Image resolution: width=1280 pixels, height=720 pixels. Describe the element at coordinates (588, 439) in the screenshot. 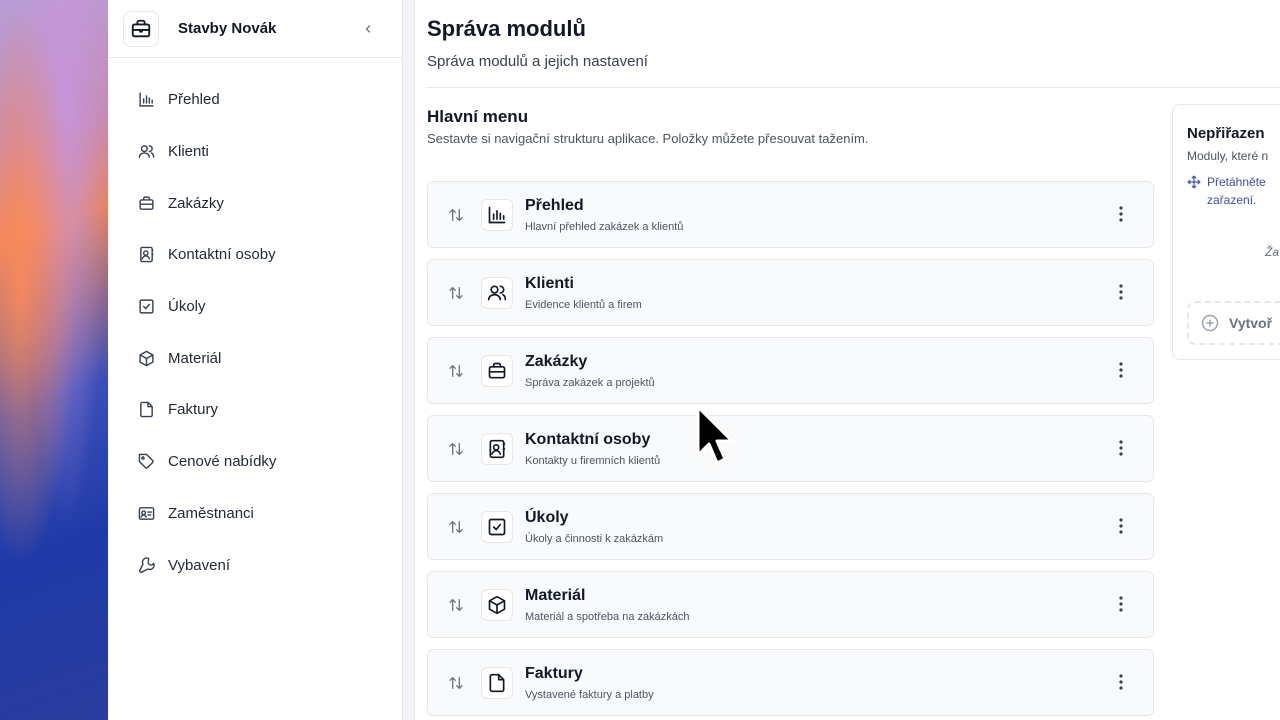

I see `module-title: Kontaktní osoby` at that location.